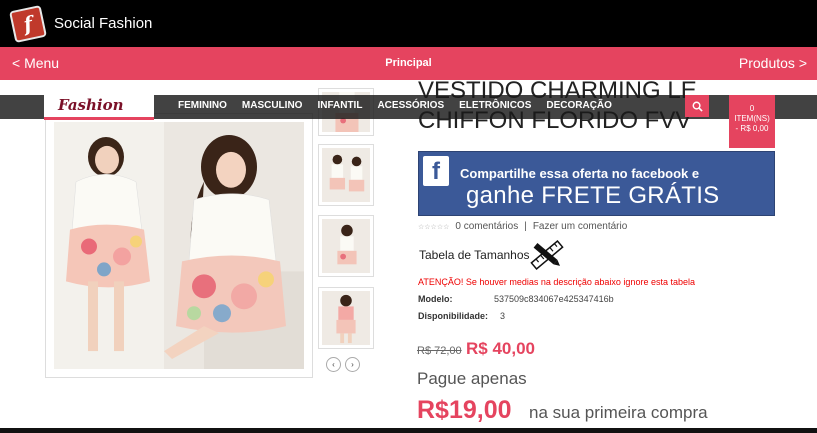  I want to click on first-purchase-label: na sua primeira compra, so click(618, 412).